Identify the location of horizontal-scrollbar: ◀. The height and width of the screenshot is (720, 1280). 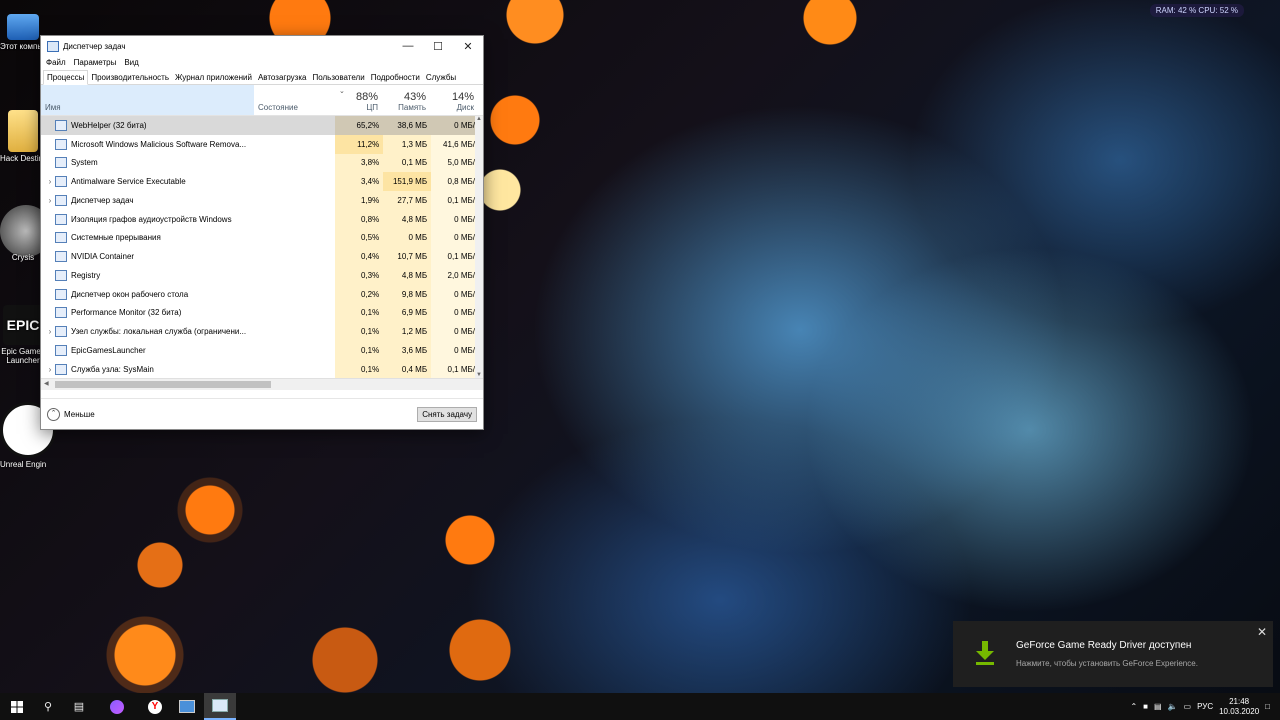
(262, 384).